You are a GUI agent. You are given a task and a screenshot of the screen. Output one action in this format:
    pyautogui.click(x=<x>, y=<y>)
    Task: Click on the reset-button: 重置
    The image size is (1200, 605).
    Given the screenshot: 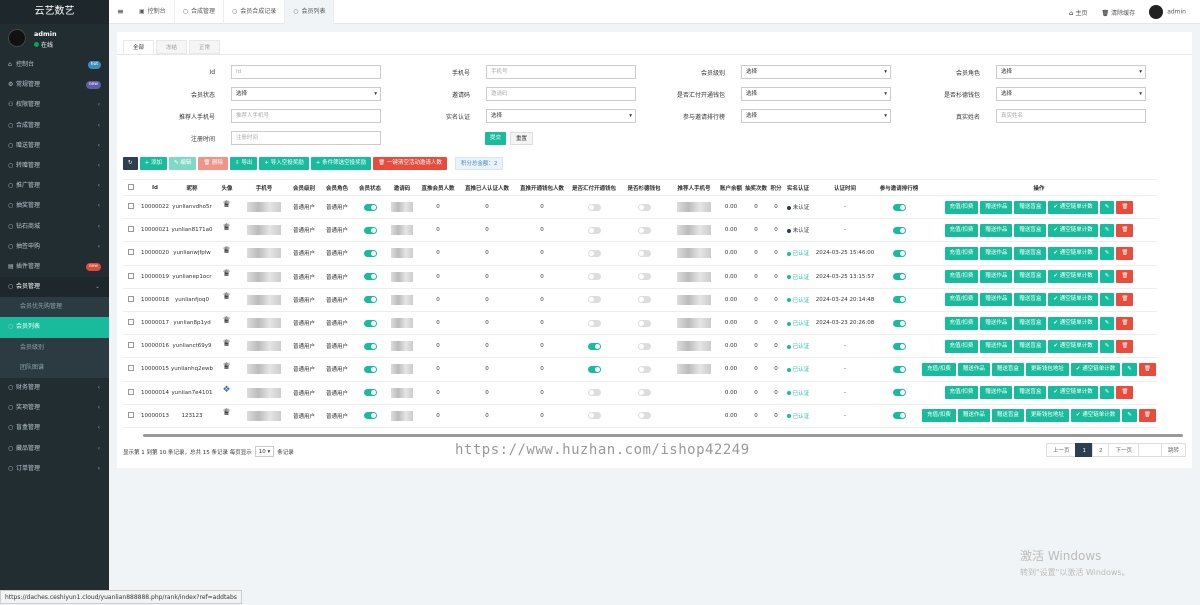 What is the action you would take?
    pyautogui.click(x=522, y=138)
    